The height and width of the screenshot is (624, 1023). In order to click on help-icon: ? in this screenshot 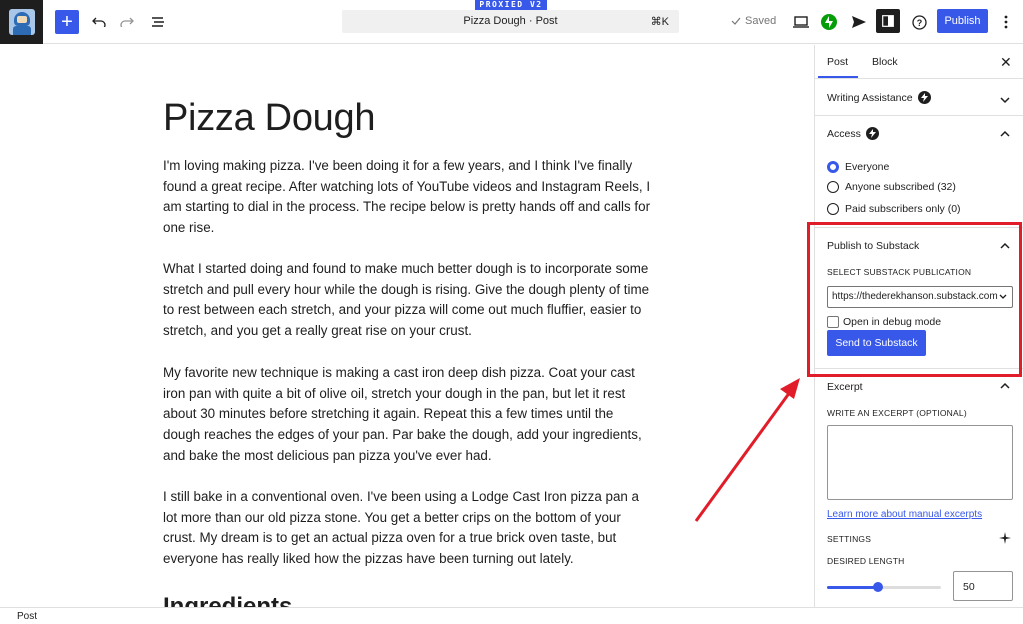, I will do `click(919, 22)`.